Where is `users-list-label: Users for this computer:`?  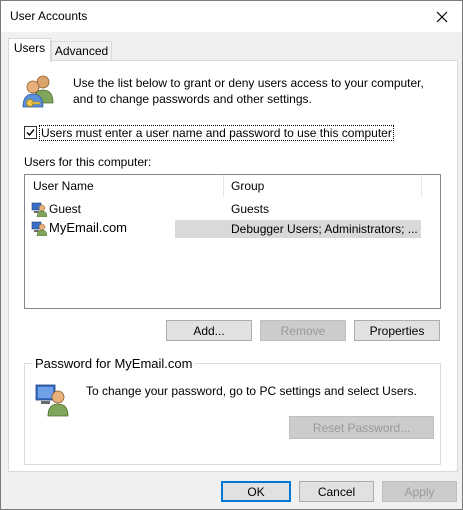
users-list-label: Users for this computer: is located at coordinates (88, 162).